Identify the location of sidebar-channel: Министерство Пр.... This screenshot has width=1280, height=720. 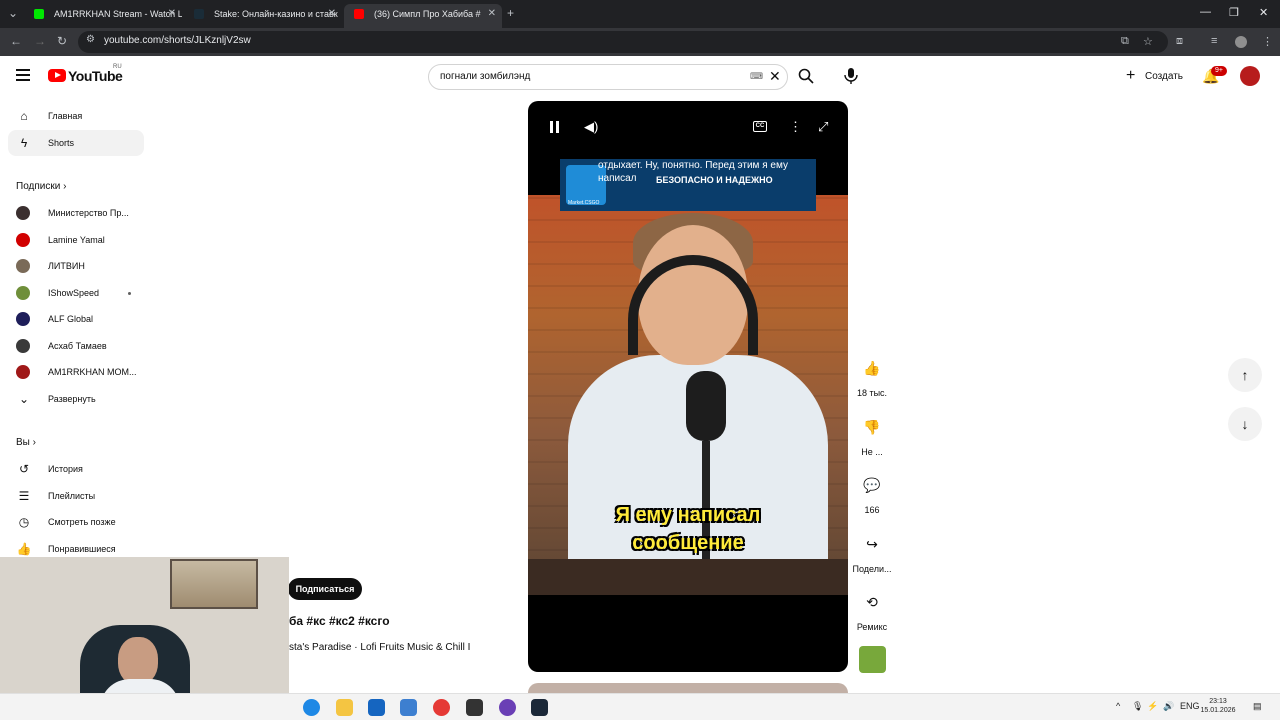
(76, 213).